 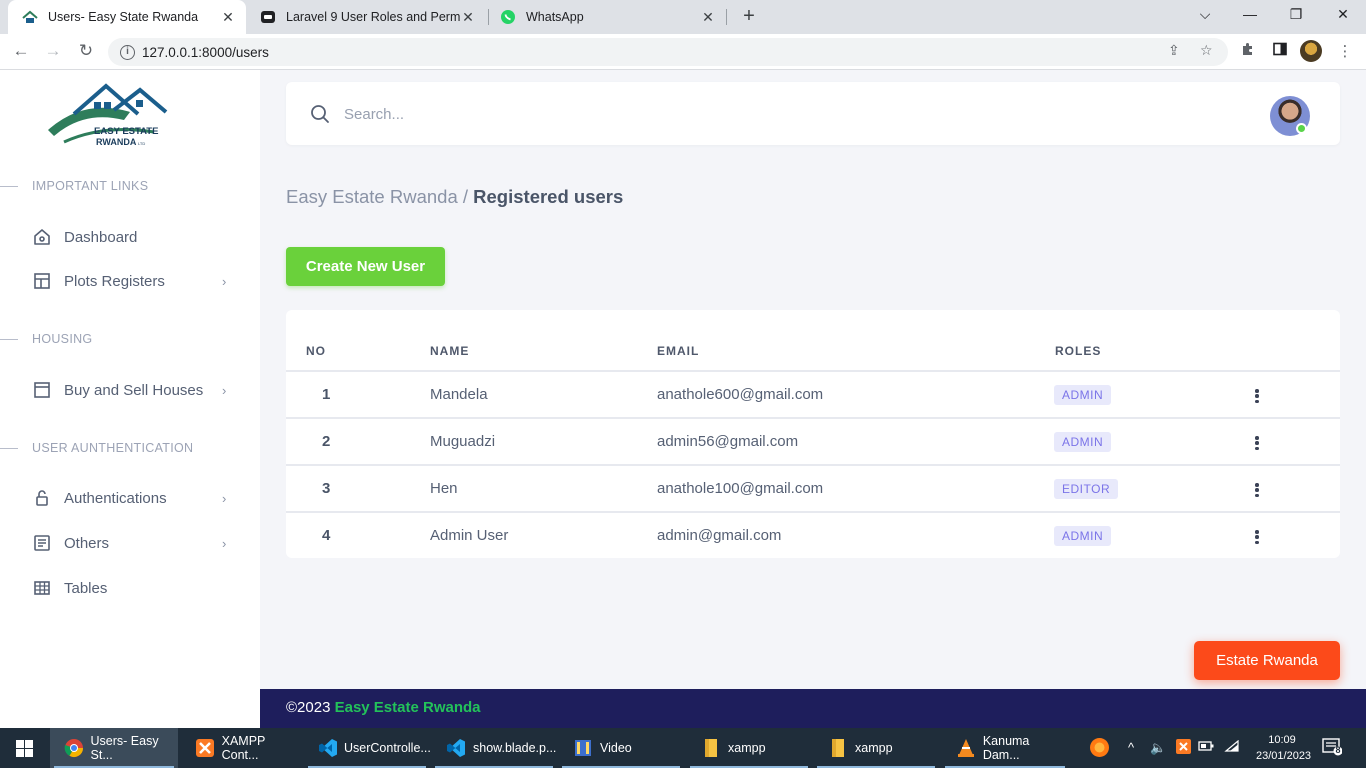 What do you see at coordinates (74, 748) in the screenshot?
I see `chrome-icon` at bounding box center [74, 748].